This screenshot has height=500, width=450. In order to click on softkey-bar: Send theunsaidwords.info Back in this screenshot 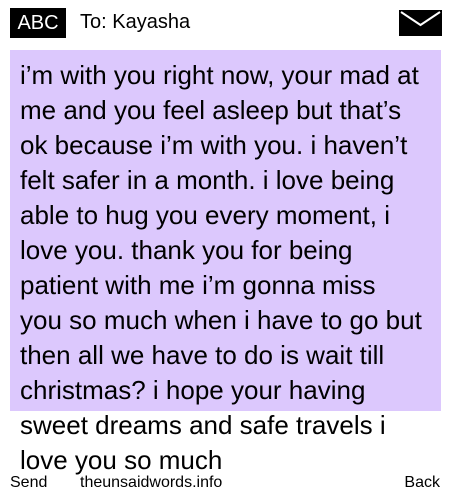, I will do `click(225, 484)`.